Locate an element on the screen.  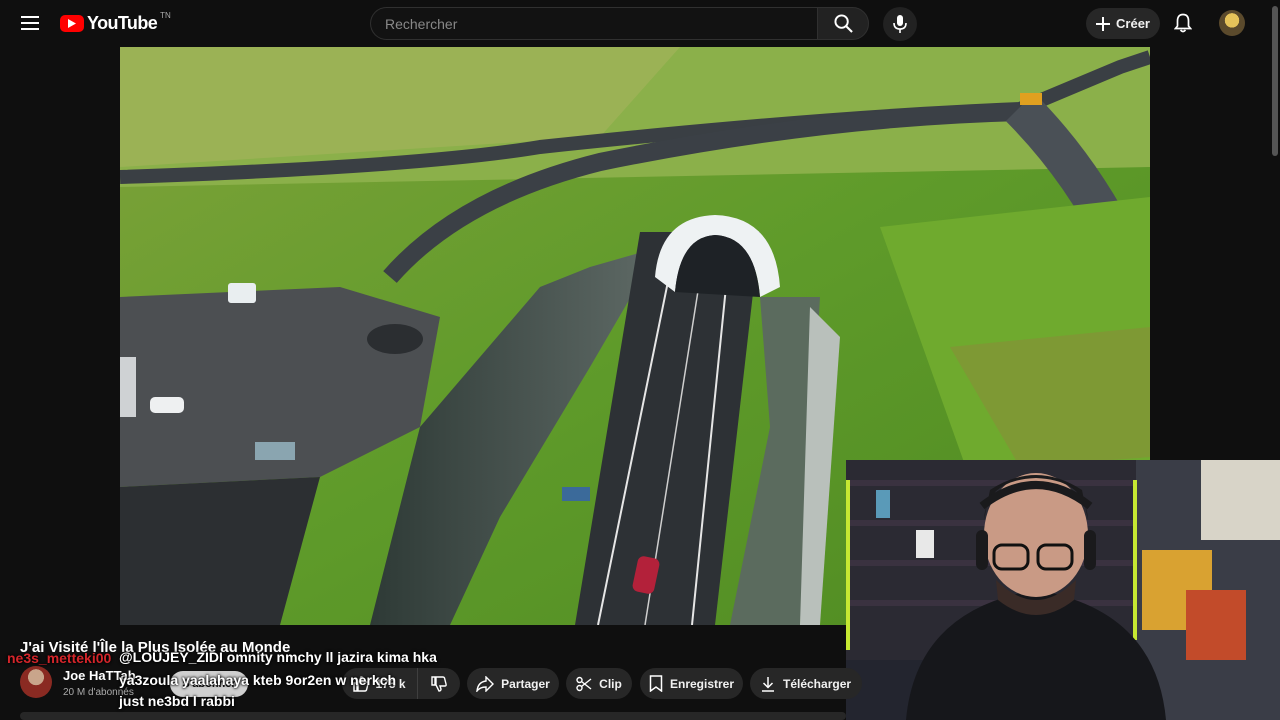
download-button: Télécharger is located at coordinates (806, 683).